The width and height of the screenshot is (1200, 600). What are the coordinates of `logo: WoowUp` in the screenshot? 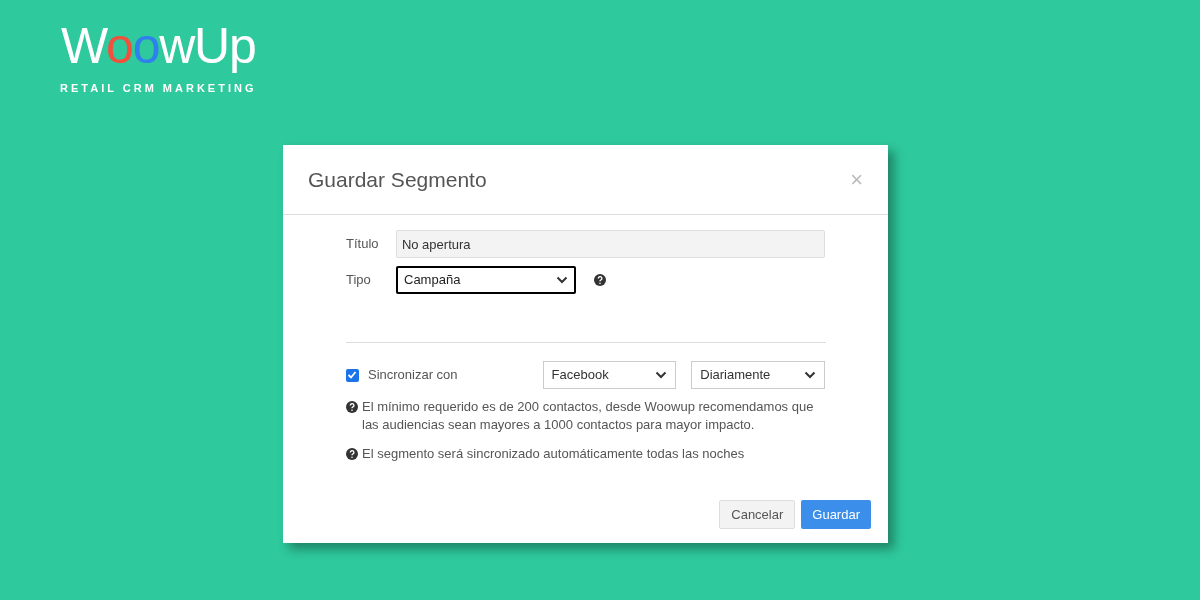 It's located at (158, 46).